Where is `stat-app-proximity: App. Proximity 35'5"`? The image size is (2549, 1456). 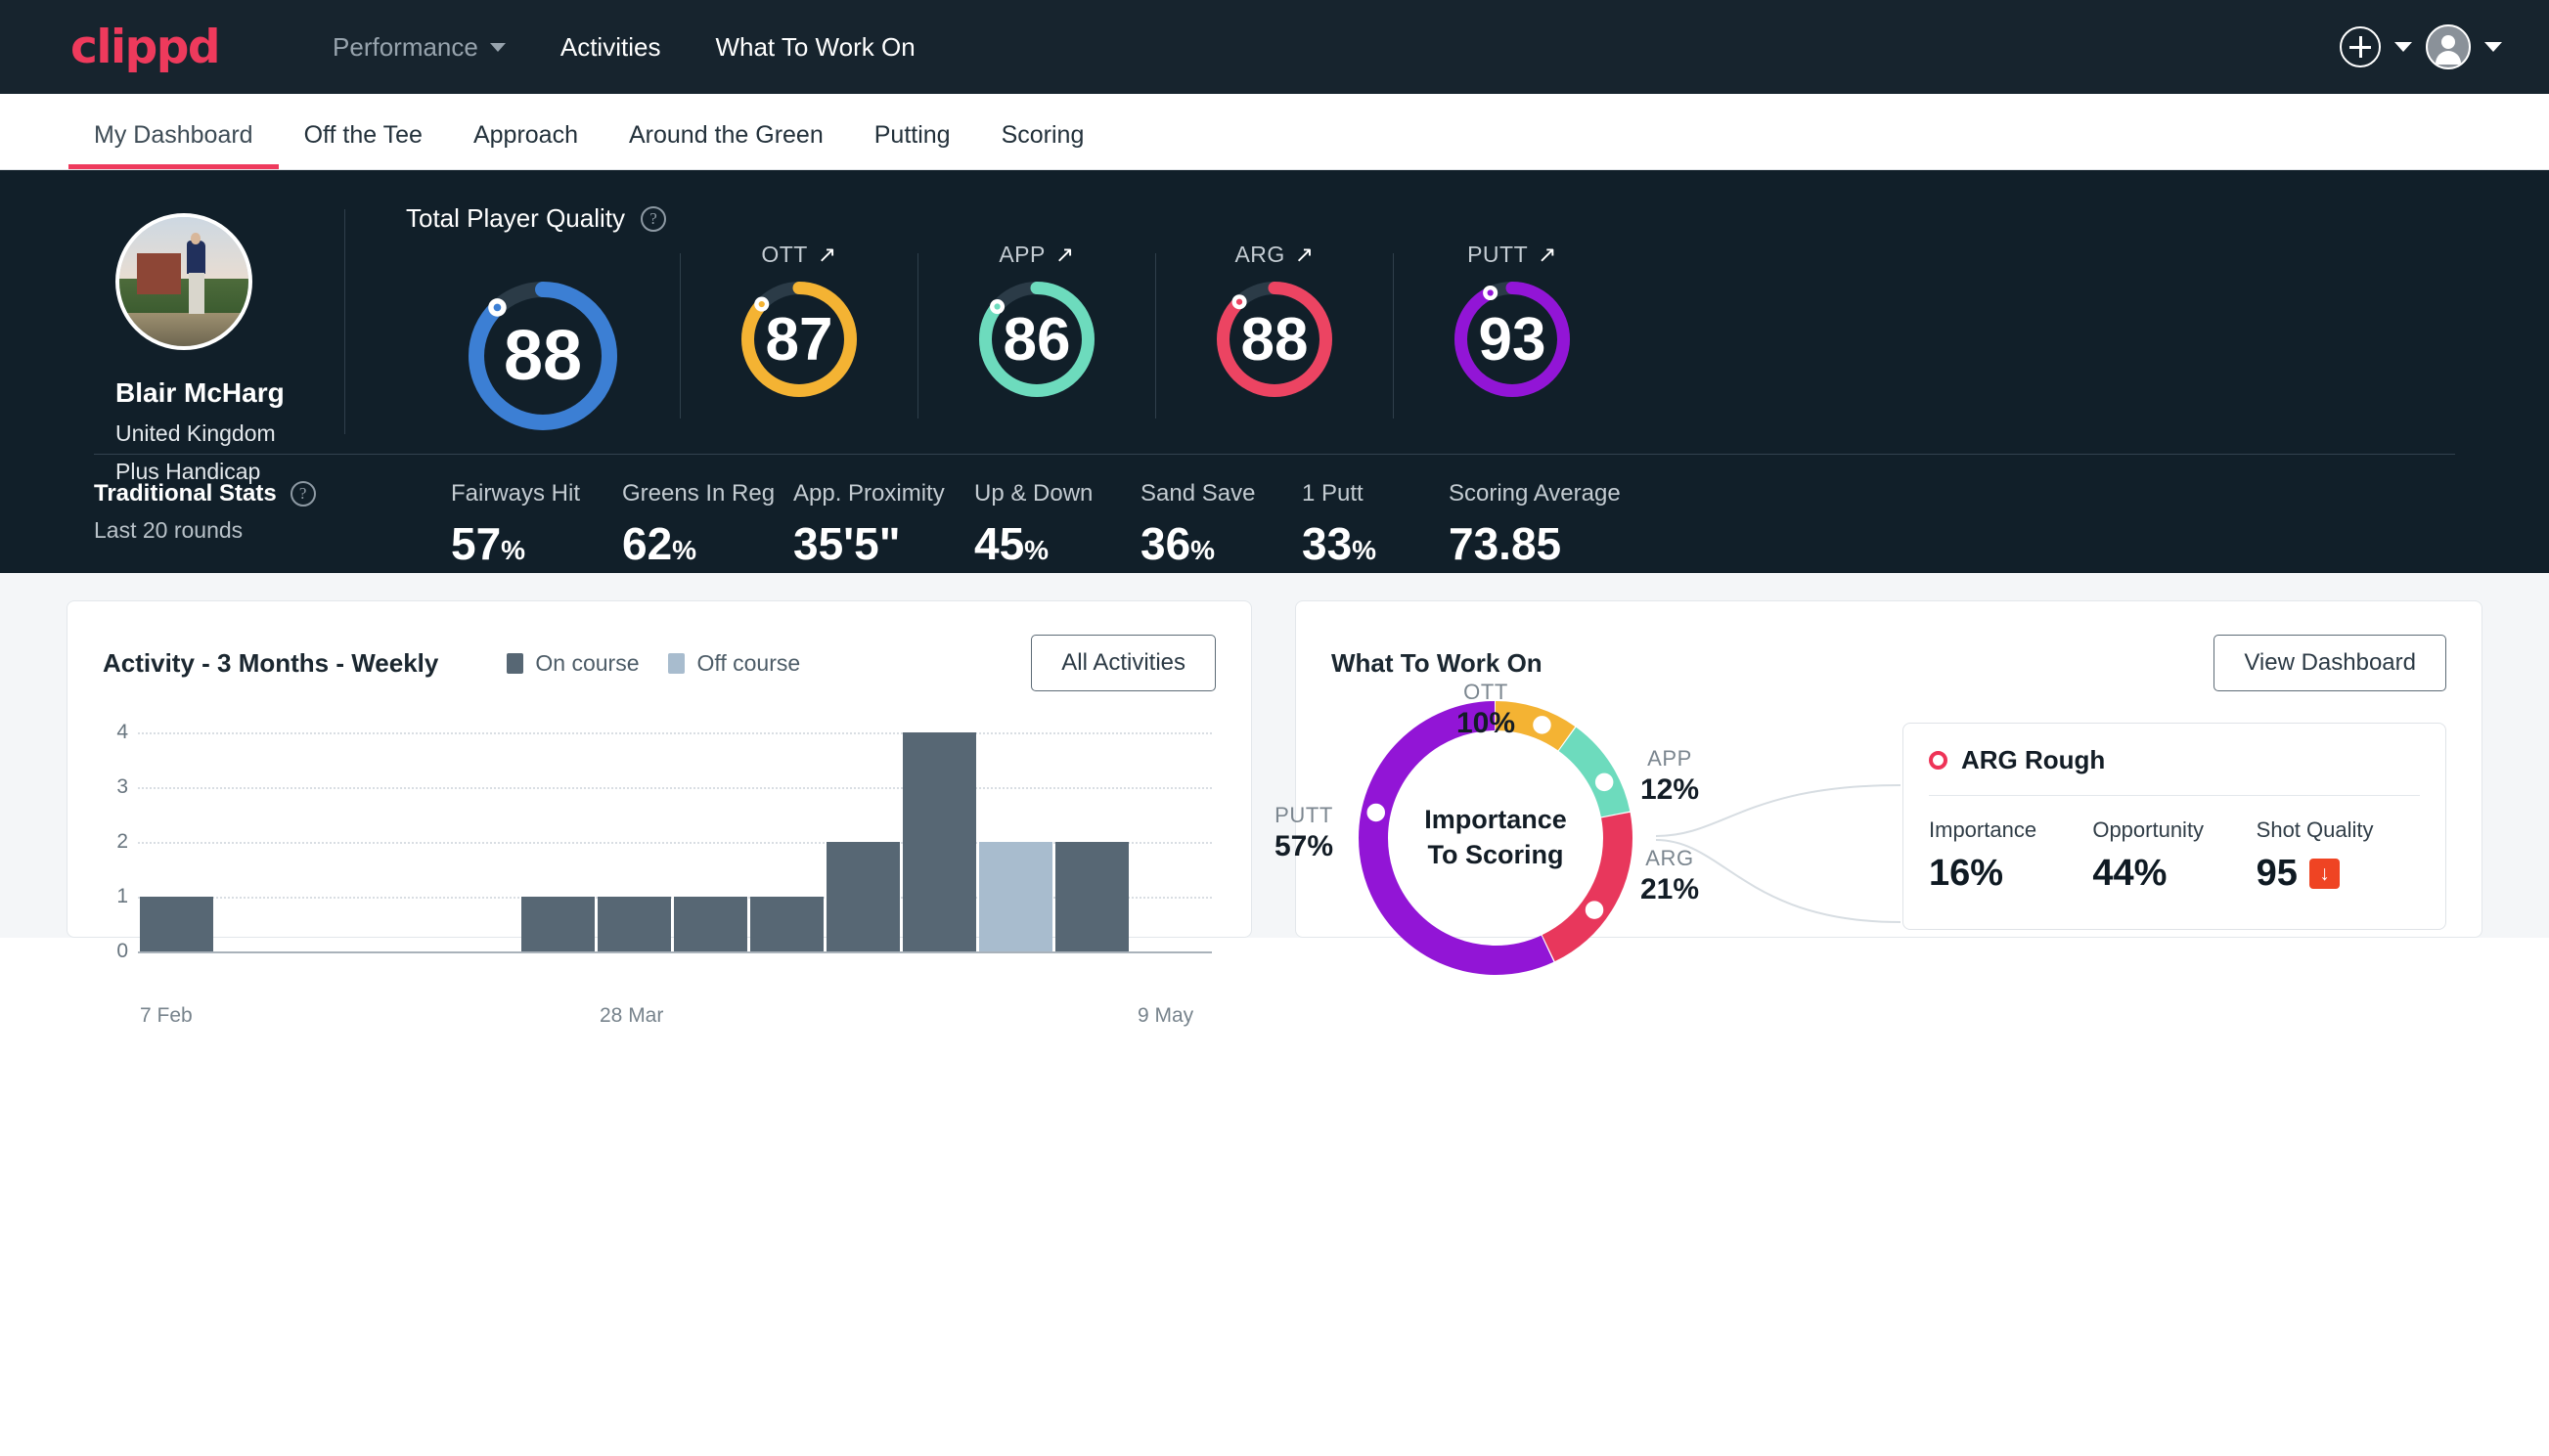
stat-app-proximity: App. Proximity 35'5" is located at coordinates (884, 525).